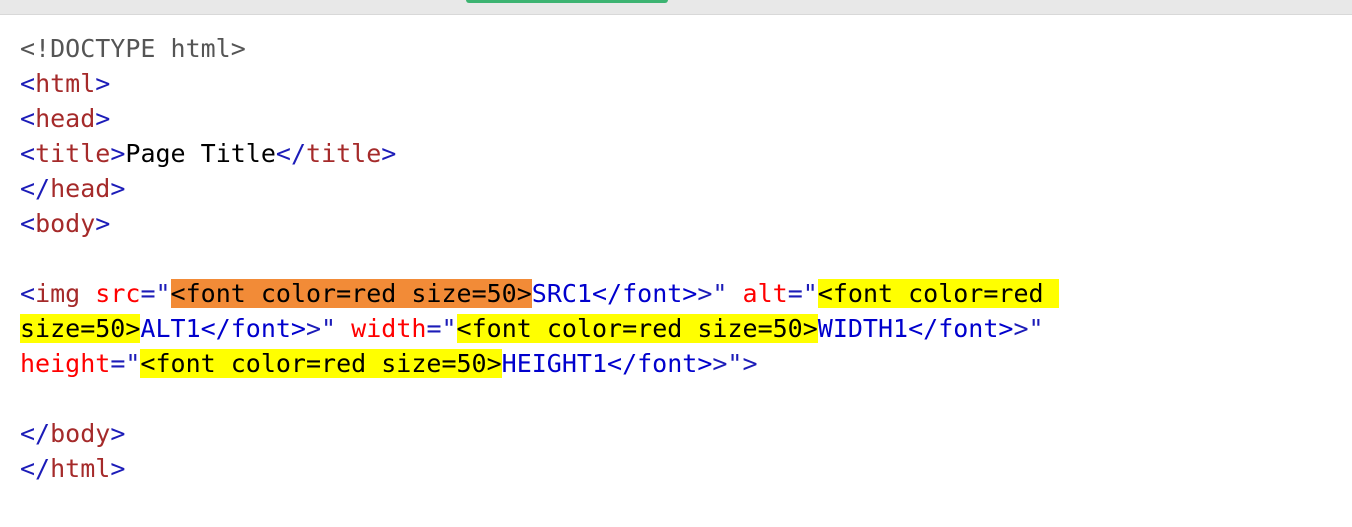  What do you see at coordinates (614, 293) in the screenshot?
I see `src-value: SRC1</font>` at bounding box center [614, 293].